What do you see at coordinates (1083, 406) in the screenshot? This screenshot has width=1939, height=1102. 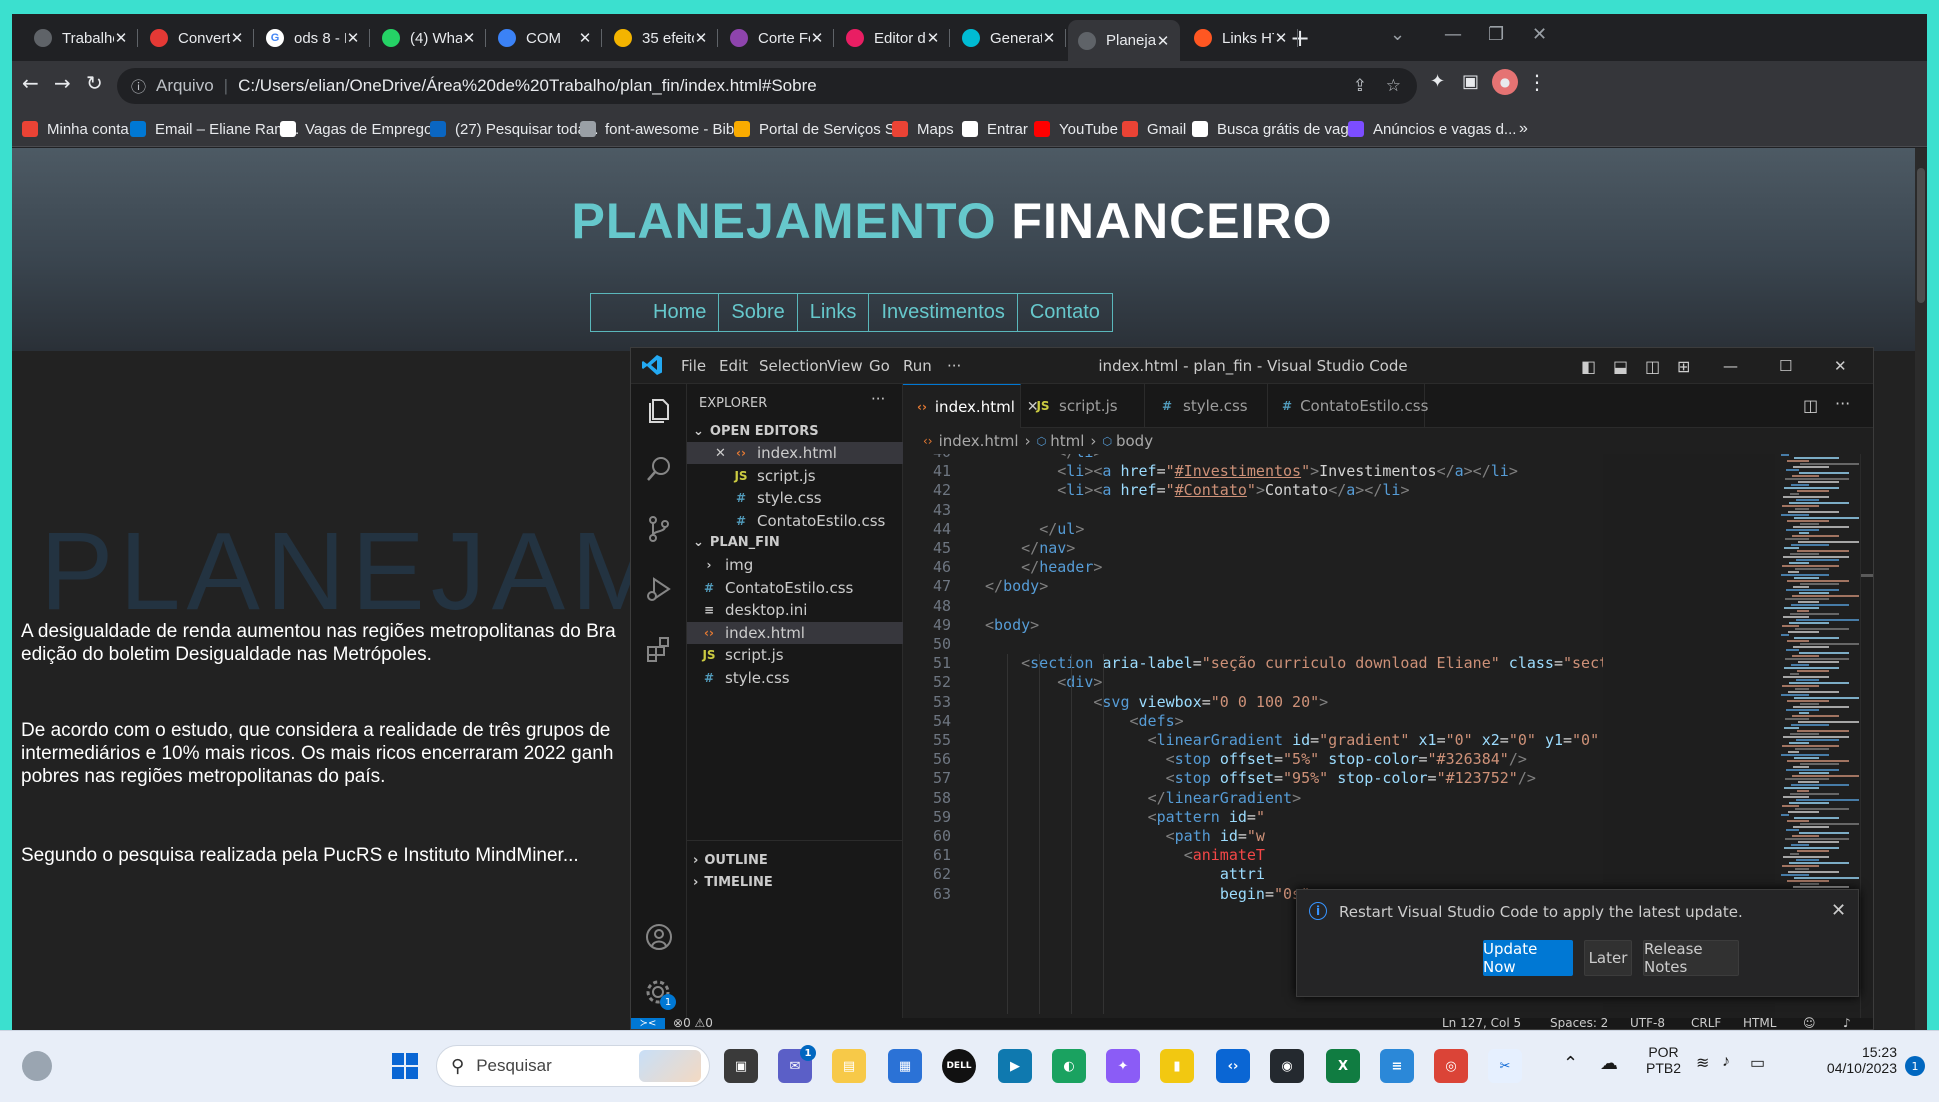 I see `editor-tab: JS script.js` at bounding box center [1083, 406].